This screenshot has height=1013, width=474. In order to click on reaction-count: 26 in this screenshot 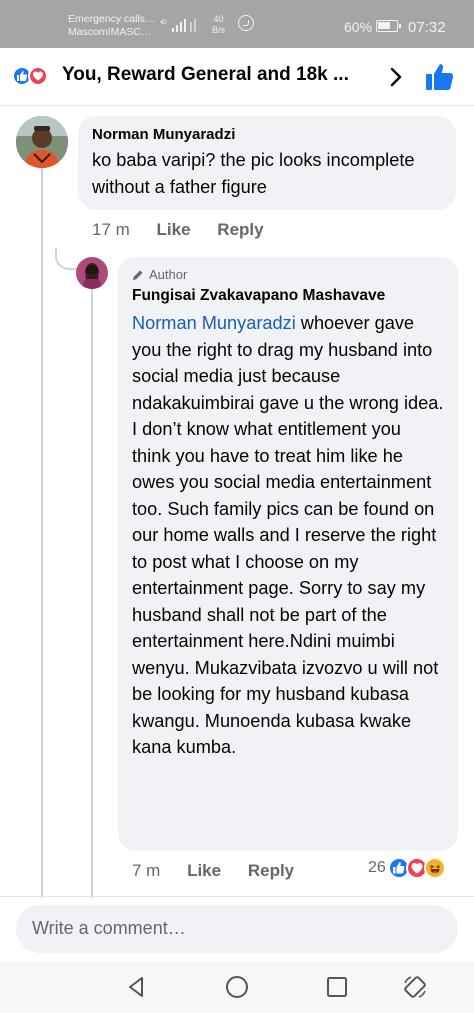, I will do `click(377, 867)`.